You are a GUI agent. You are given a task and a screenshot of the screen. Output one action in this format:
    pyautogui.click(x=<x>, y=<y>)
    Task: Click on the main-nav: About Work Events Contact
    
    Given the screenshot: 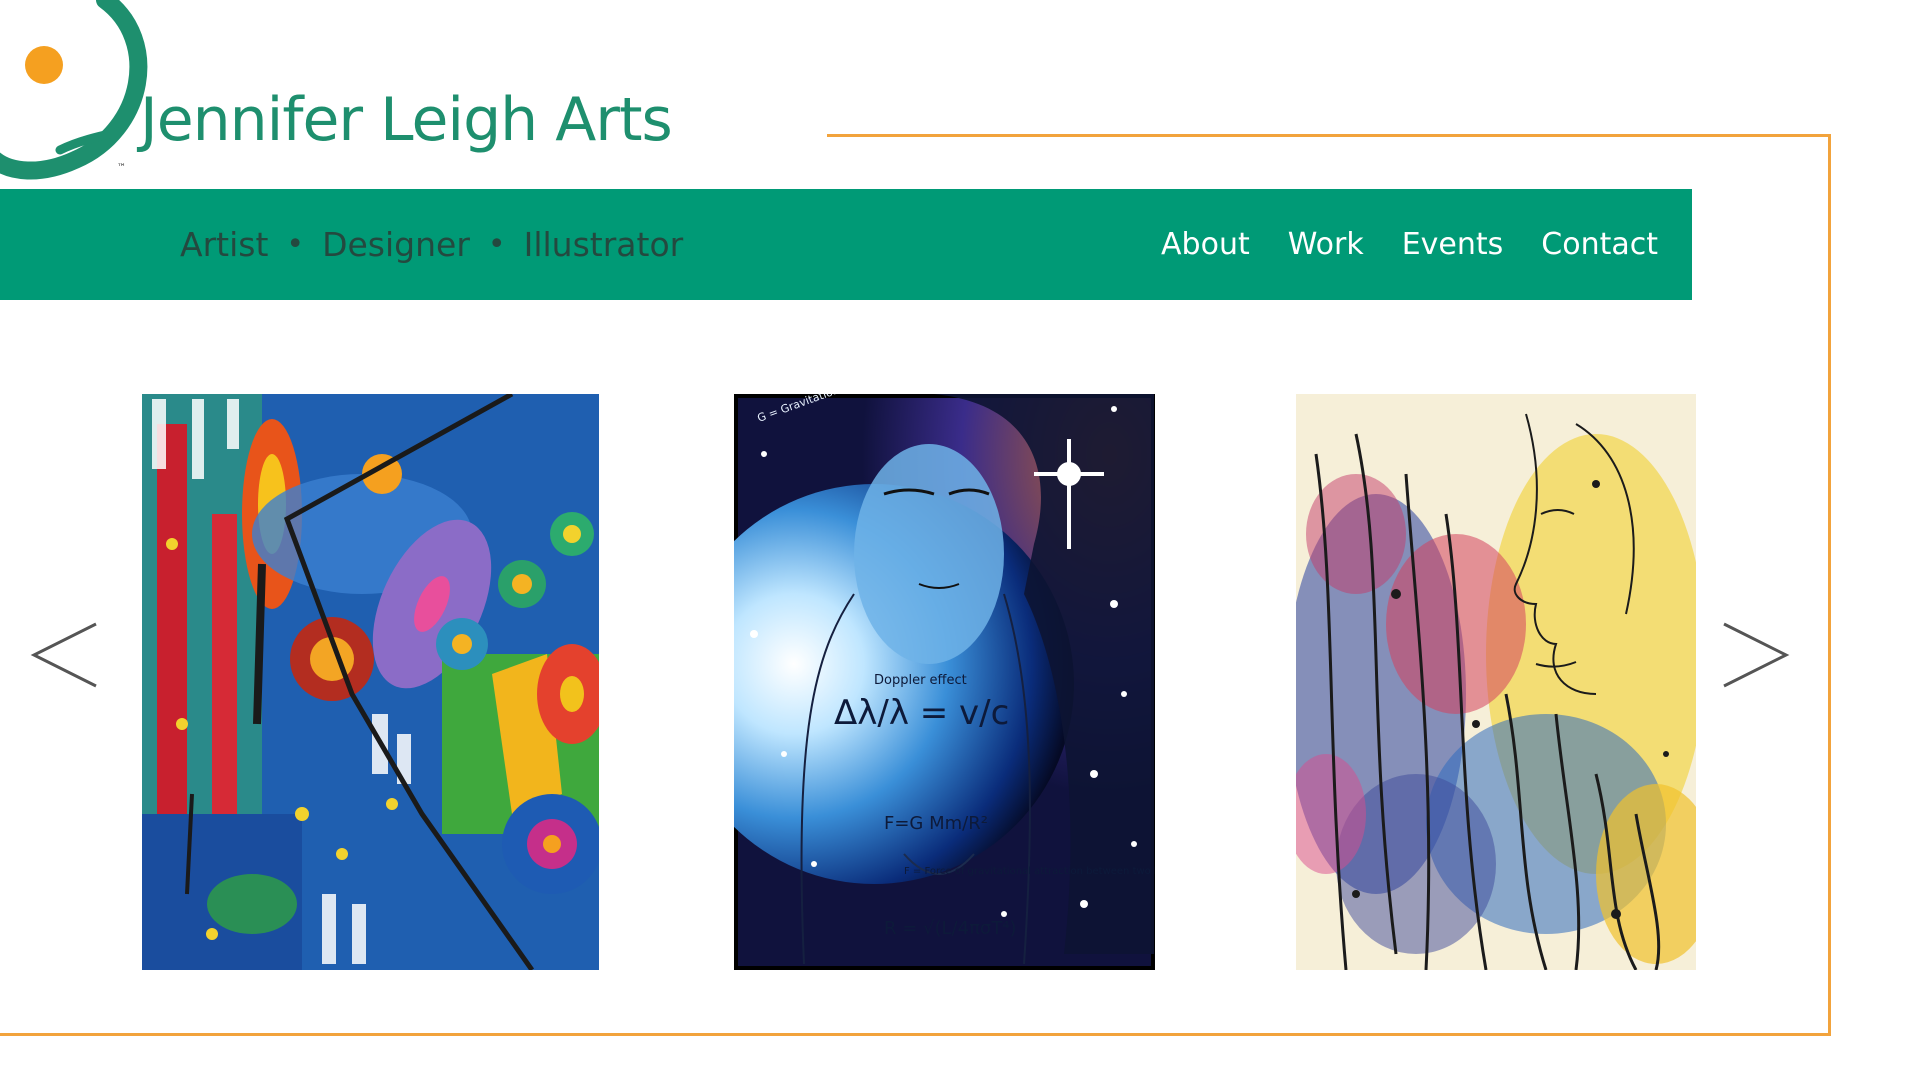 What is the action you would take?
    pyautogui.click(x=1409, y=244)
    